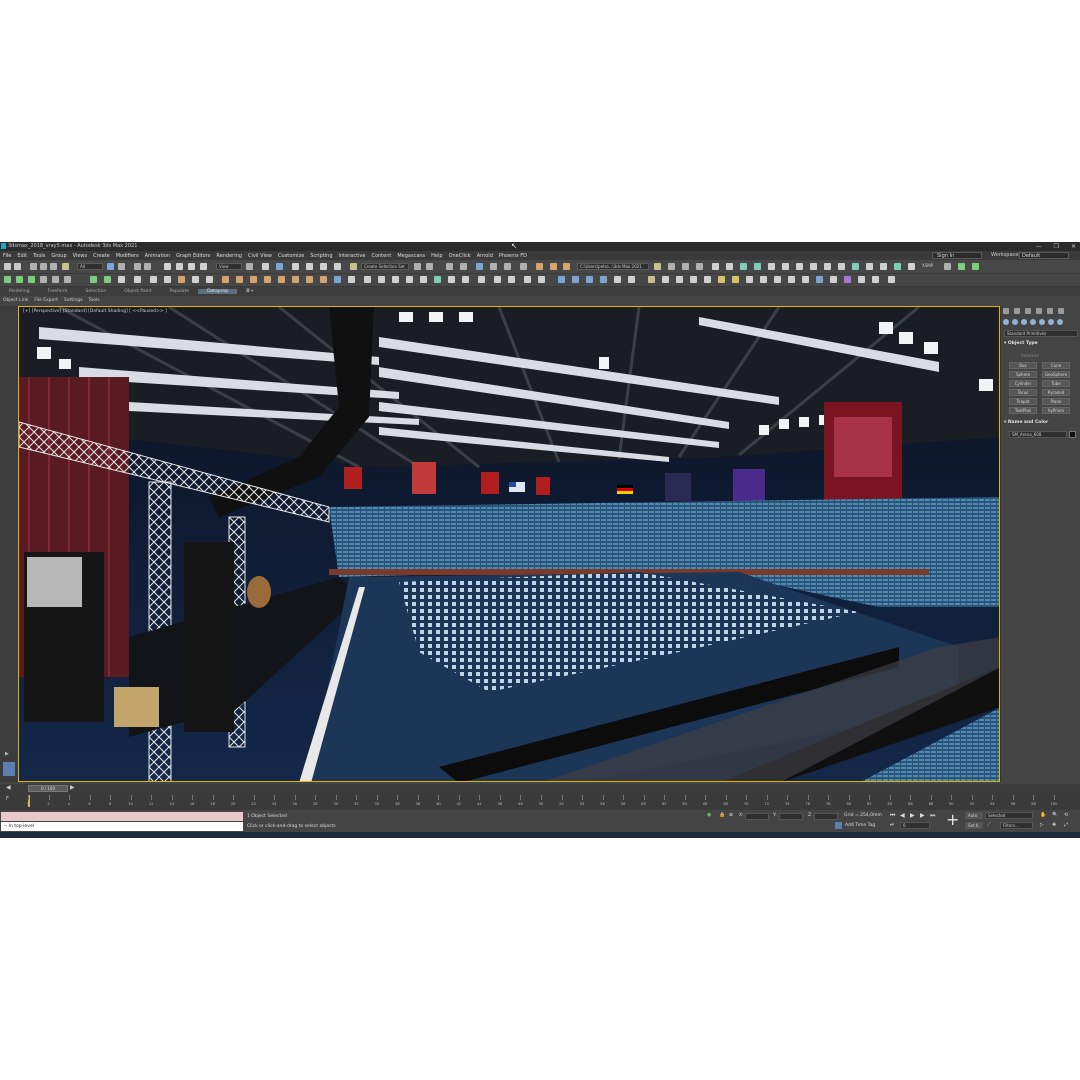 Image resolution: width=1080 pixels, height=1080 pixels. I want to click on tool-i-icon, so click(209, 279).